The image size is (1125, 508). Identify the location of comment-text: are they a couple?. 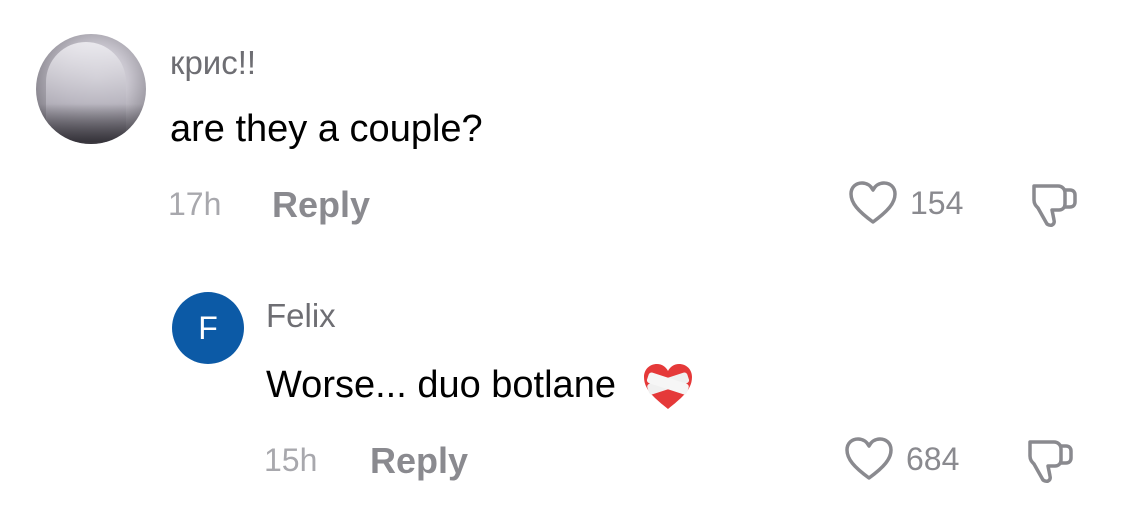
(326, 129).